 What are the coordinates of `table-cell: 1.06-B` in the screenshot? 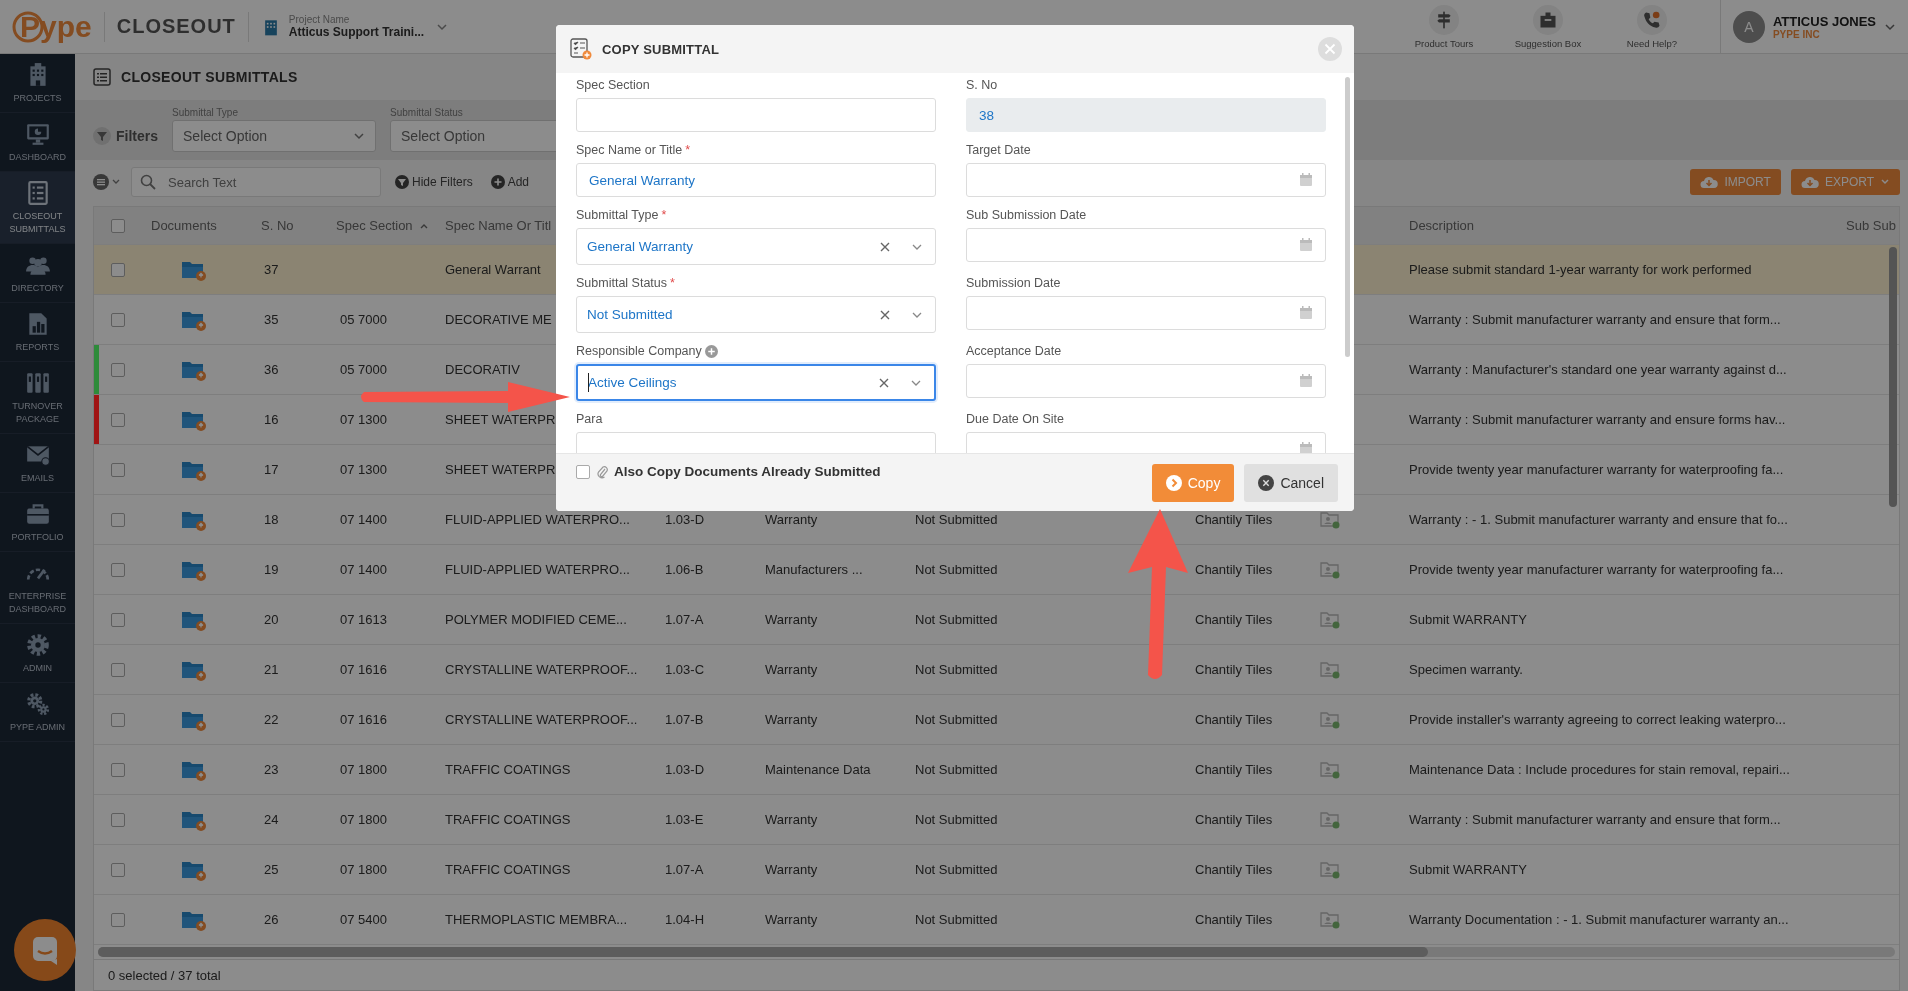 It's located at (684, 569).